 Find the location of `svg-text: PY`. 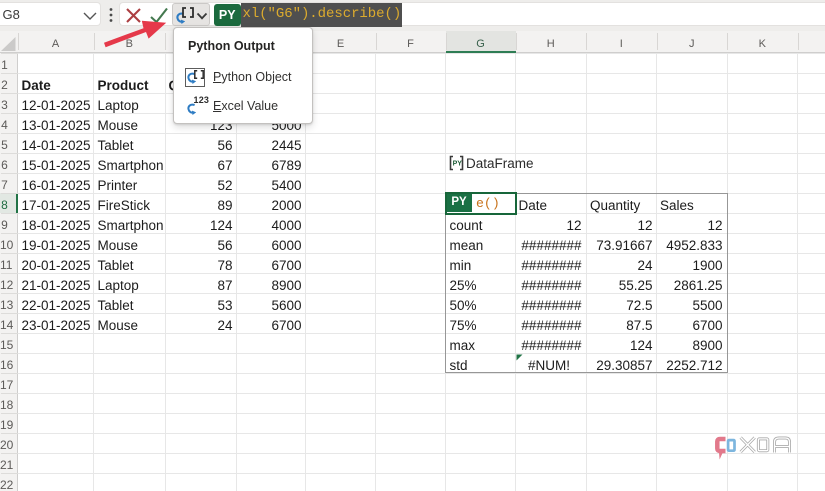

svg-text: PY is located at coordinates (458, 164).